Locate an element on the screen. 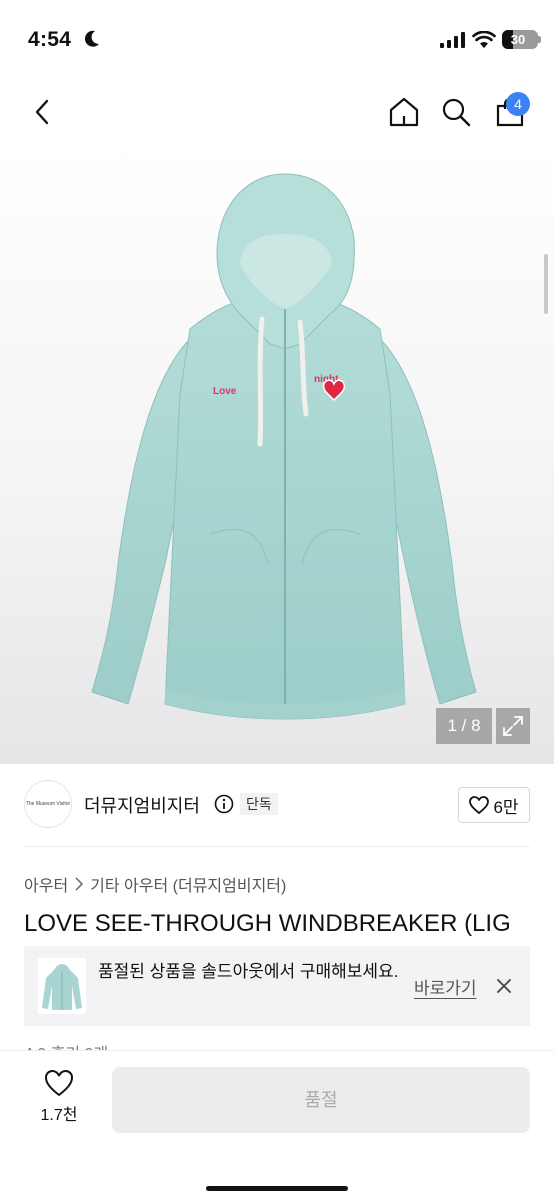 This screenshot has height=1200, width=554. back-button is located at coordinates (42, 112).